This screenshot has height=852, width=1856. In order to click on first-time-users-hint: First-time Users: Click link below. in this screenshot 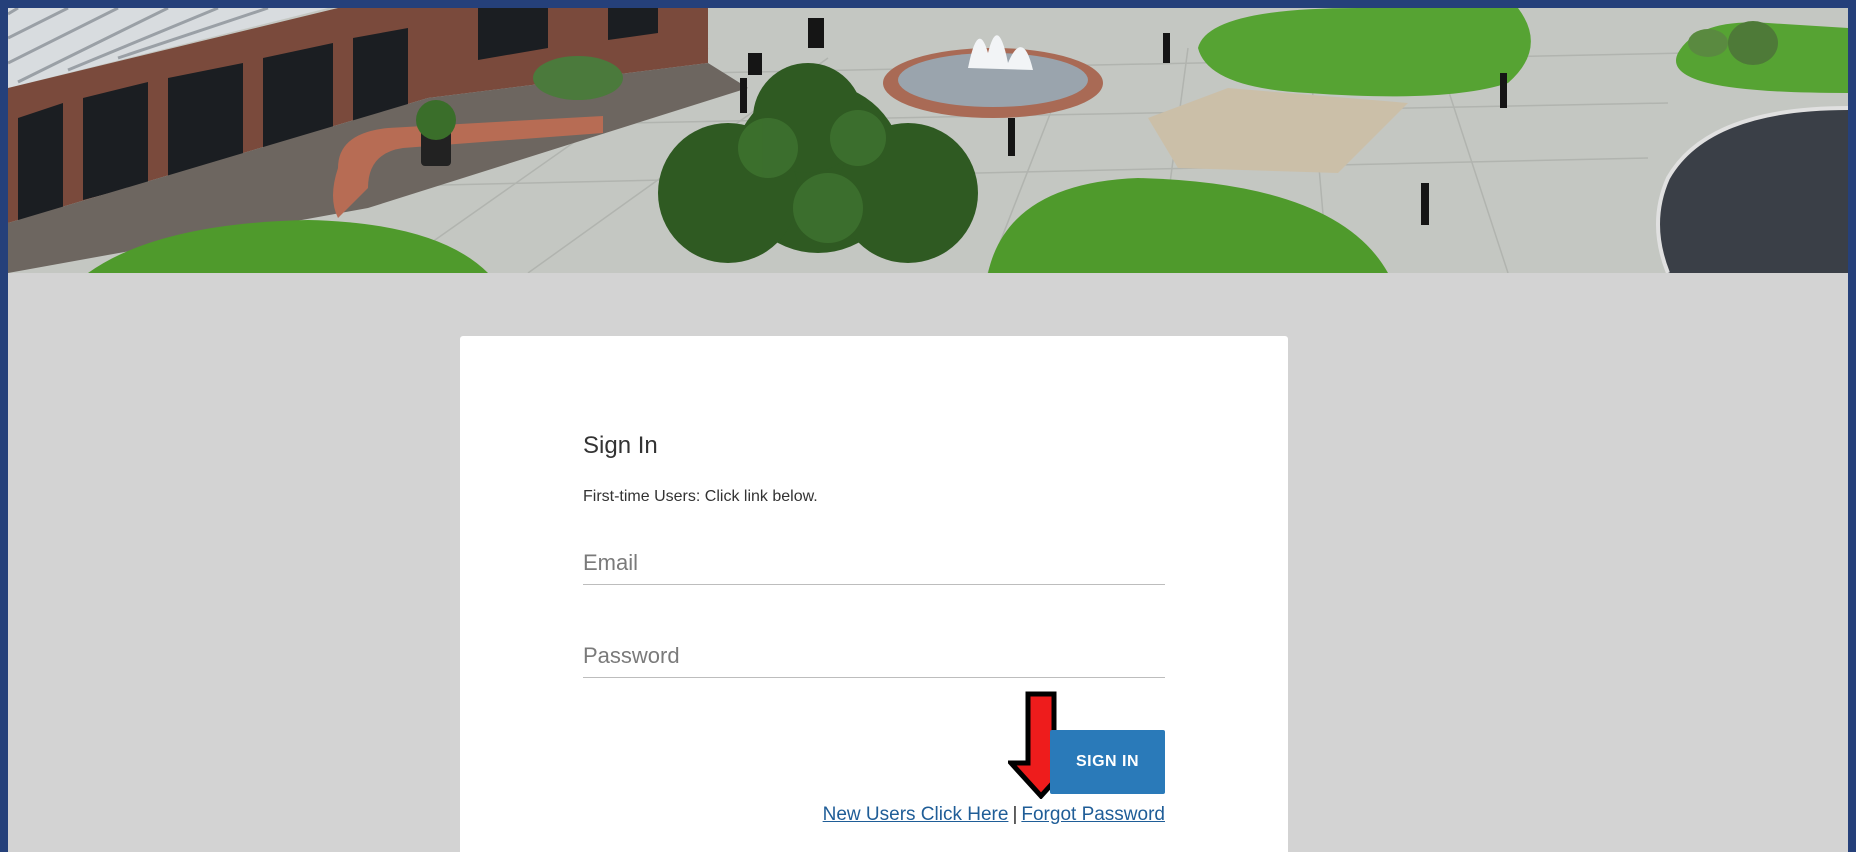, I will do `click(700, 496)`.